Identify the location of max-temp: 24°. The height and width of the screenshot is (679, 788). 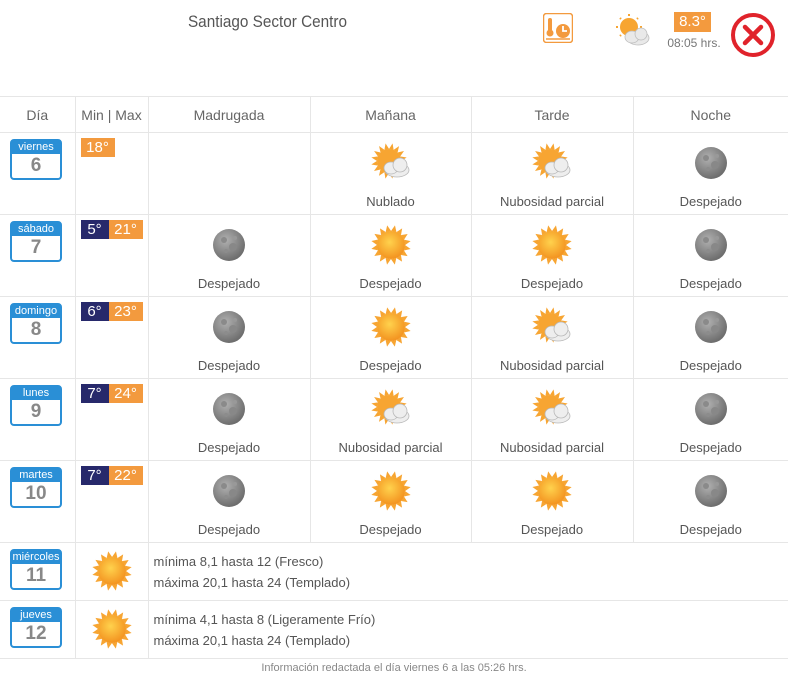
(125, 393).